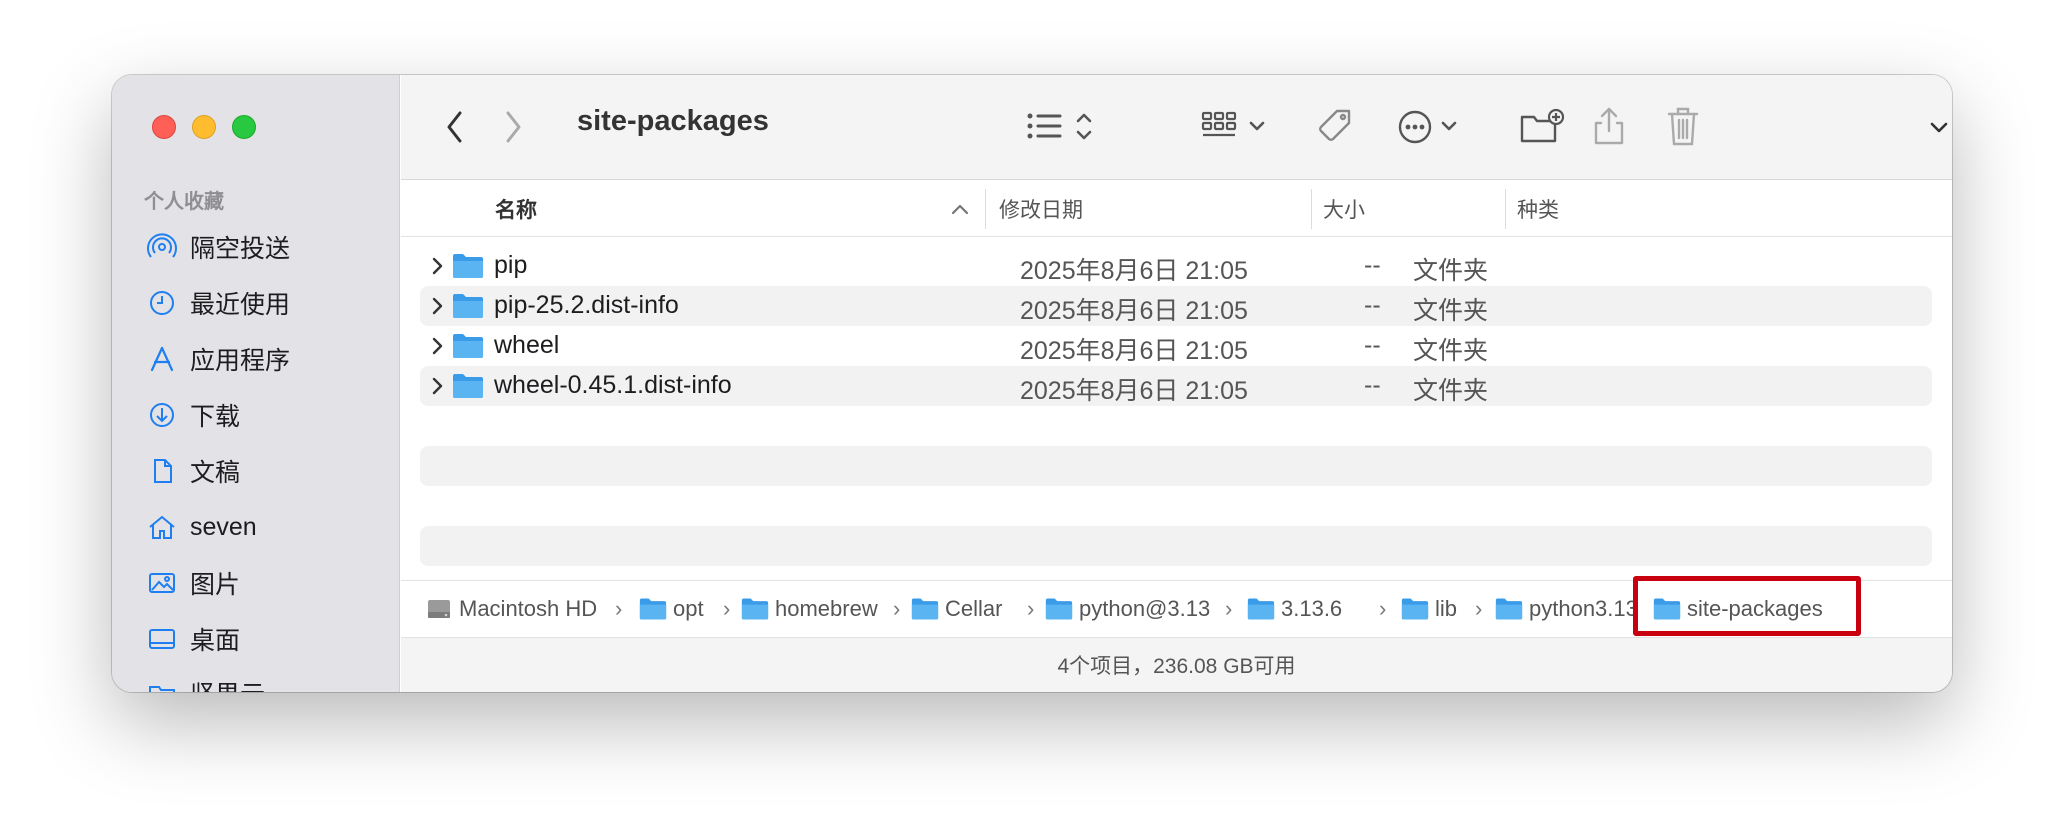  What do you see at coordinates (244, 127) in the screenshot?
I see `zoom-window-button` at bounding box center [244, 127].